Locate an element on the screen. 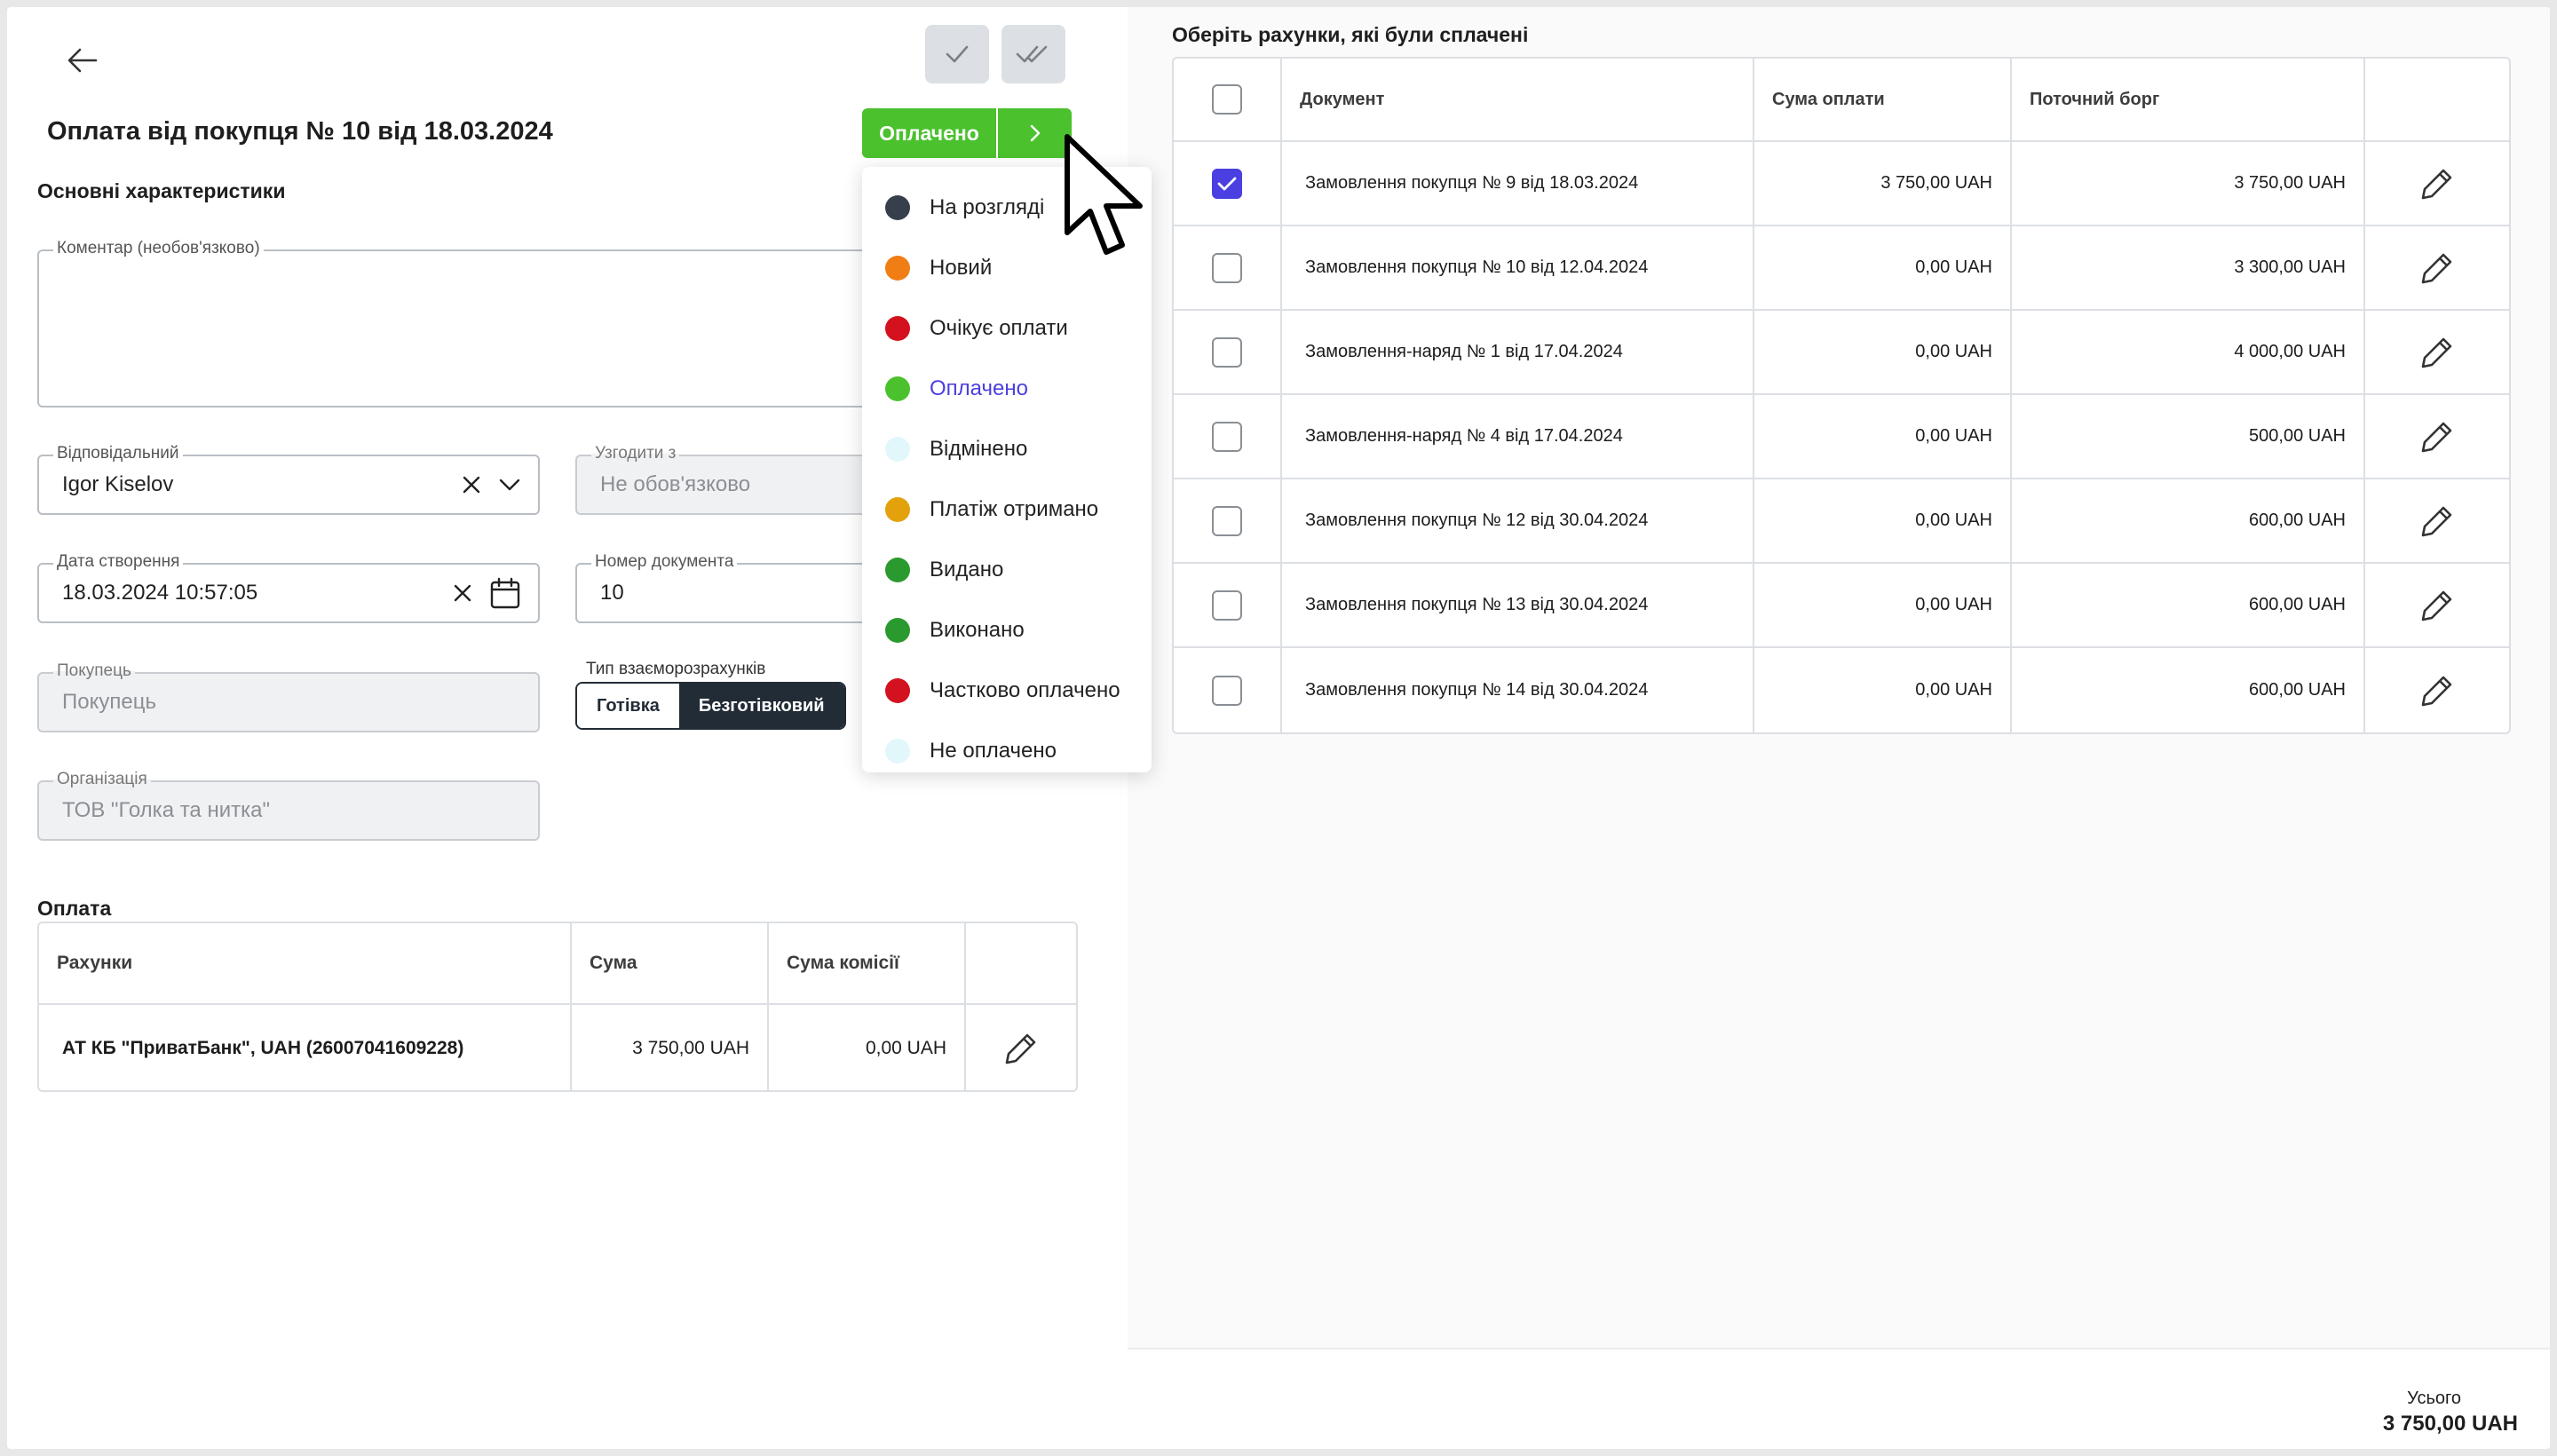 This screenshot has height=1456, width=2557. organization-label: Організація is located at coordinates (102, 779).